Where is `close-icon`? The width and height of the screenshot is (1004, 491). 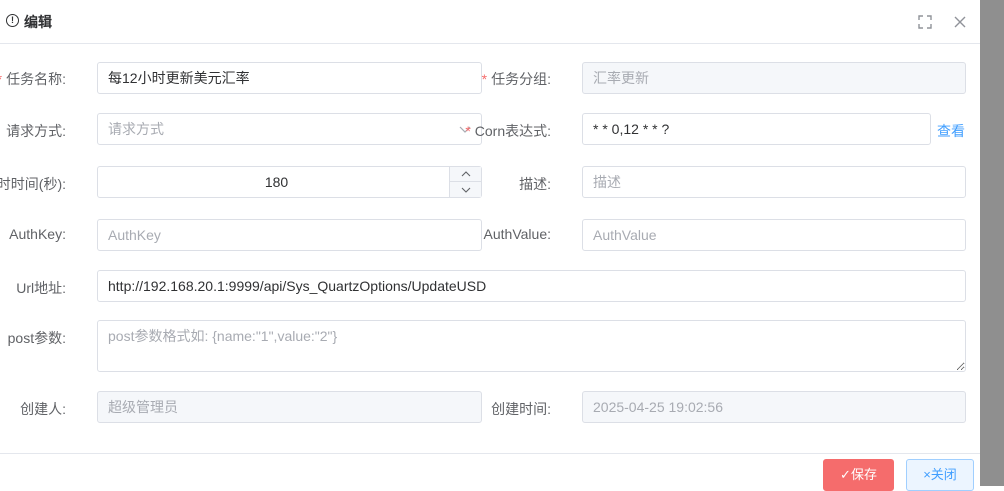 close-icon is located at coordinates (960, 22).